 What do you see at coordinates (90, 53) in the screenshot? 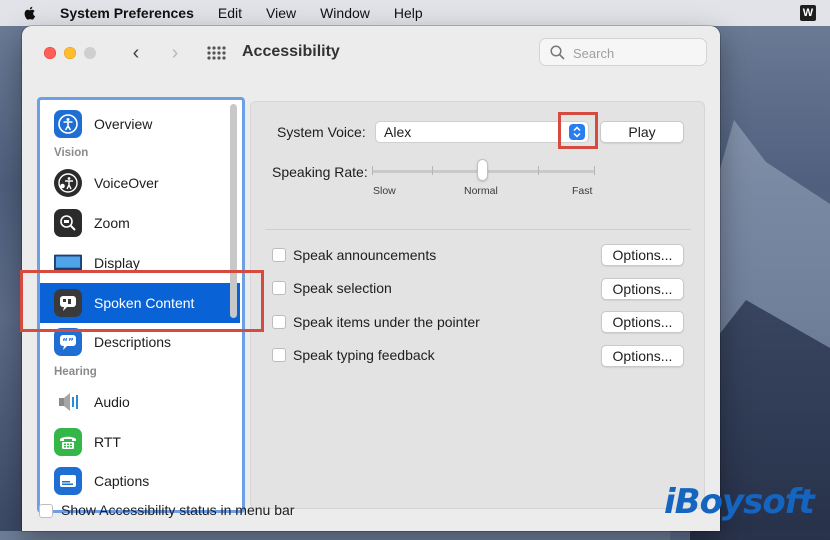
I see `zoom-button` at bounding box center [90, 53].